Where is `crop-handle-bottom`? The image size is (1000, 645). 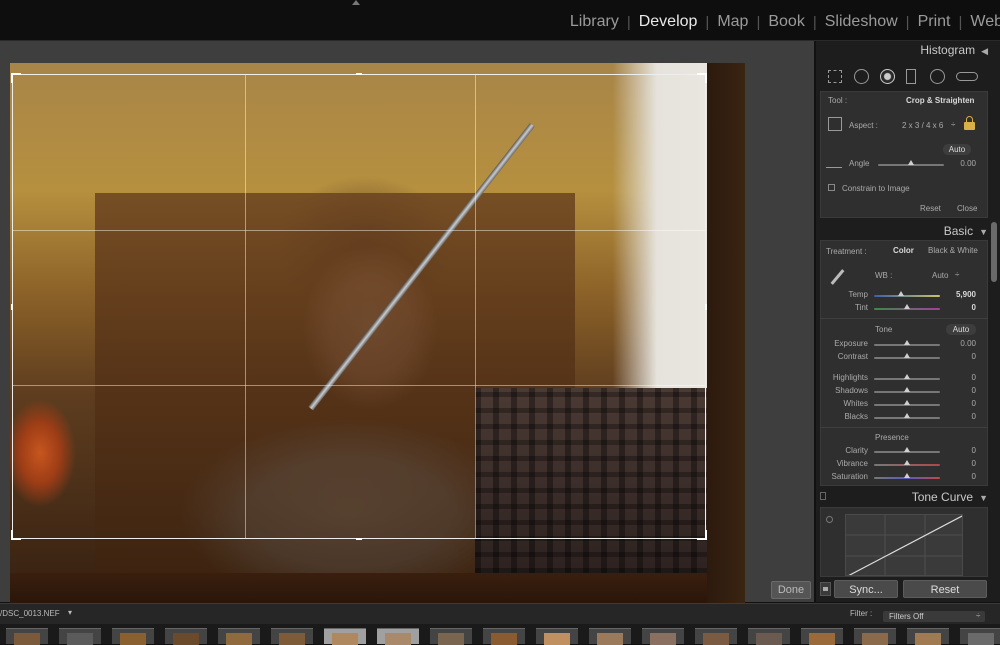
crop-handle-bottom is located at coordinates (359, 539).